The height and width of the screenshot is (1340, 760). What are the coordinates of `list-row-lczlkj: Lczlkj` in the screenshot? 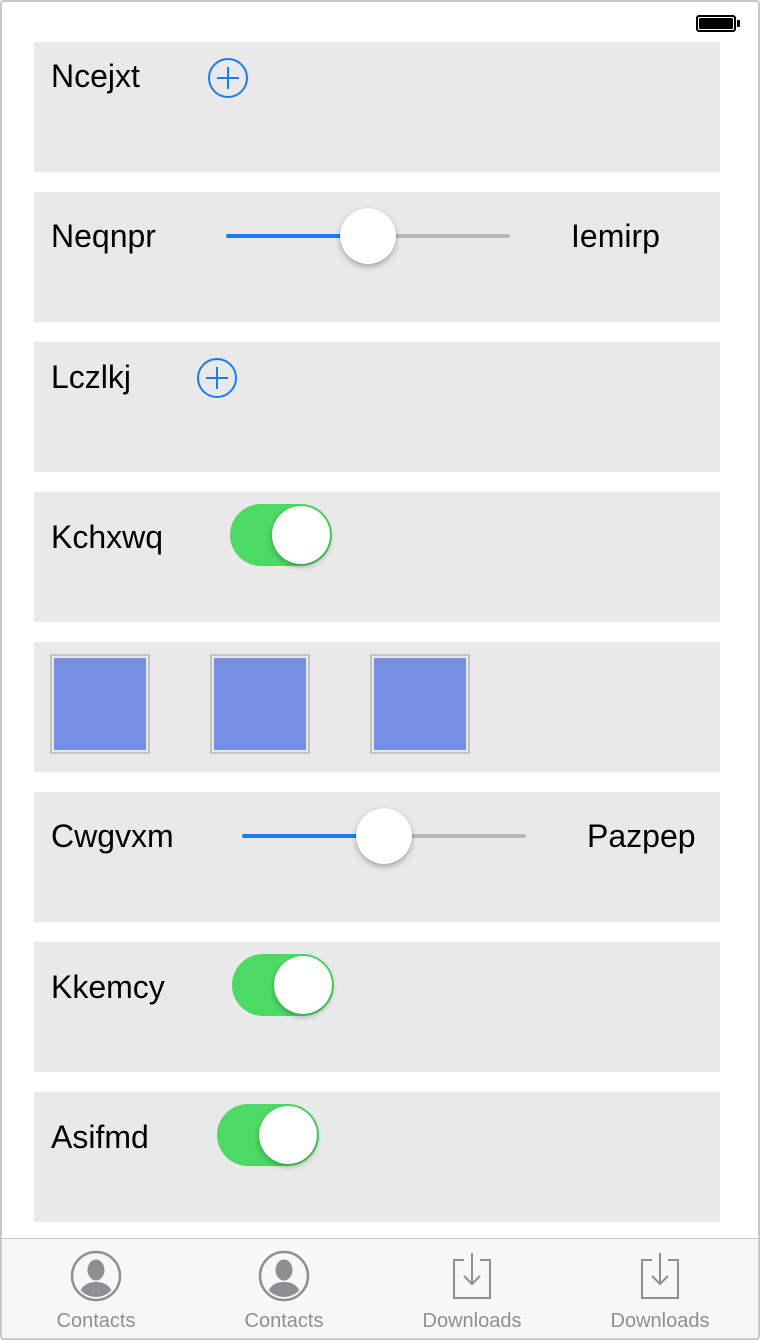 It's located at (377, 407).